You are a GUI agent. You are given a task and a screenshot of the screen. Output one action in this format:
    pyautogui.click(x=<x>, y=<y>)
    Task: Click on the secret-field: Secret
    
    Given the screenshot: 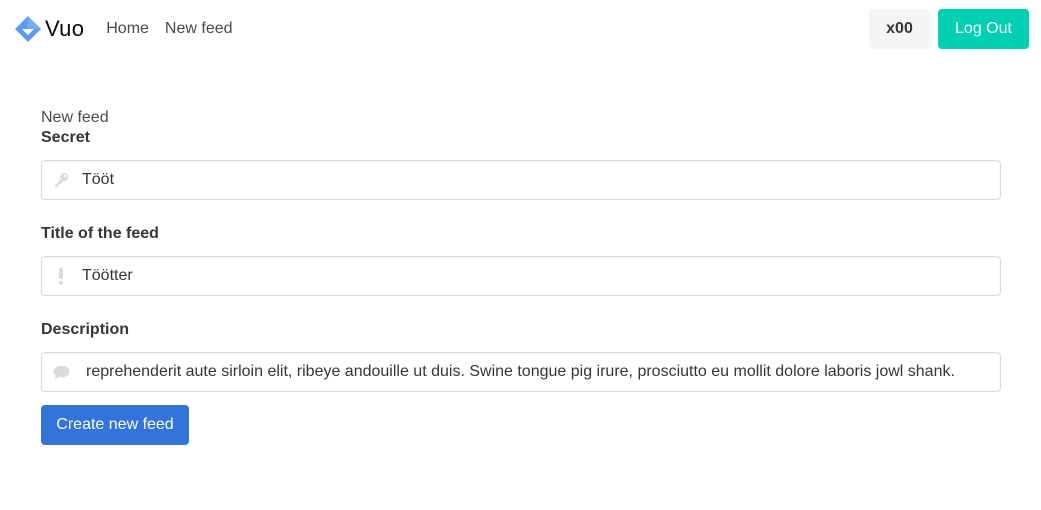 What is the action you would take?
    pyautogui.click(x=521, y=164)
    